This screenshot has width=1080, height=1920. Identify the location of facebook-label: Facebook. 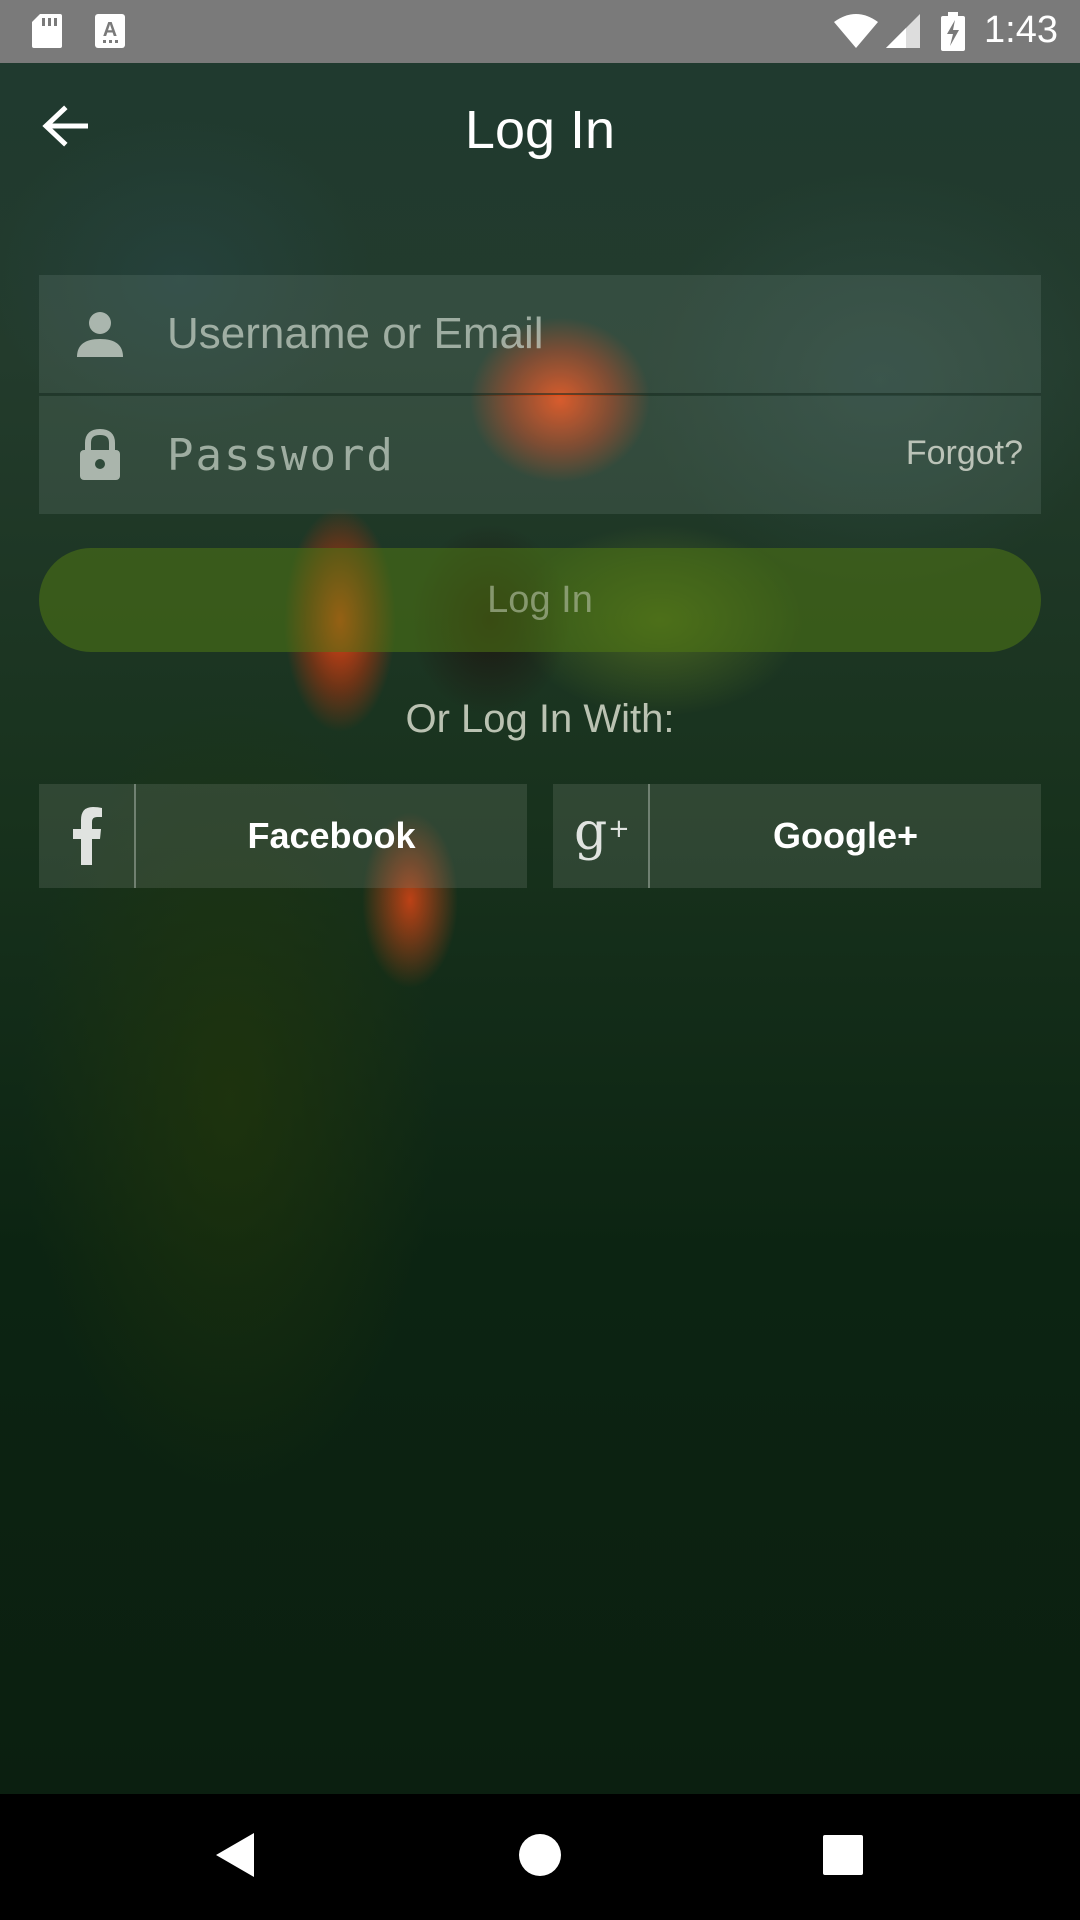
(331, 835).